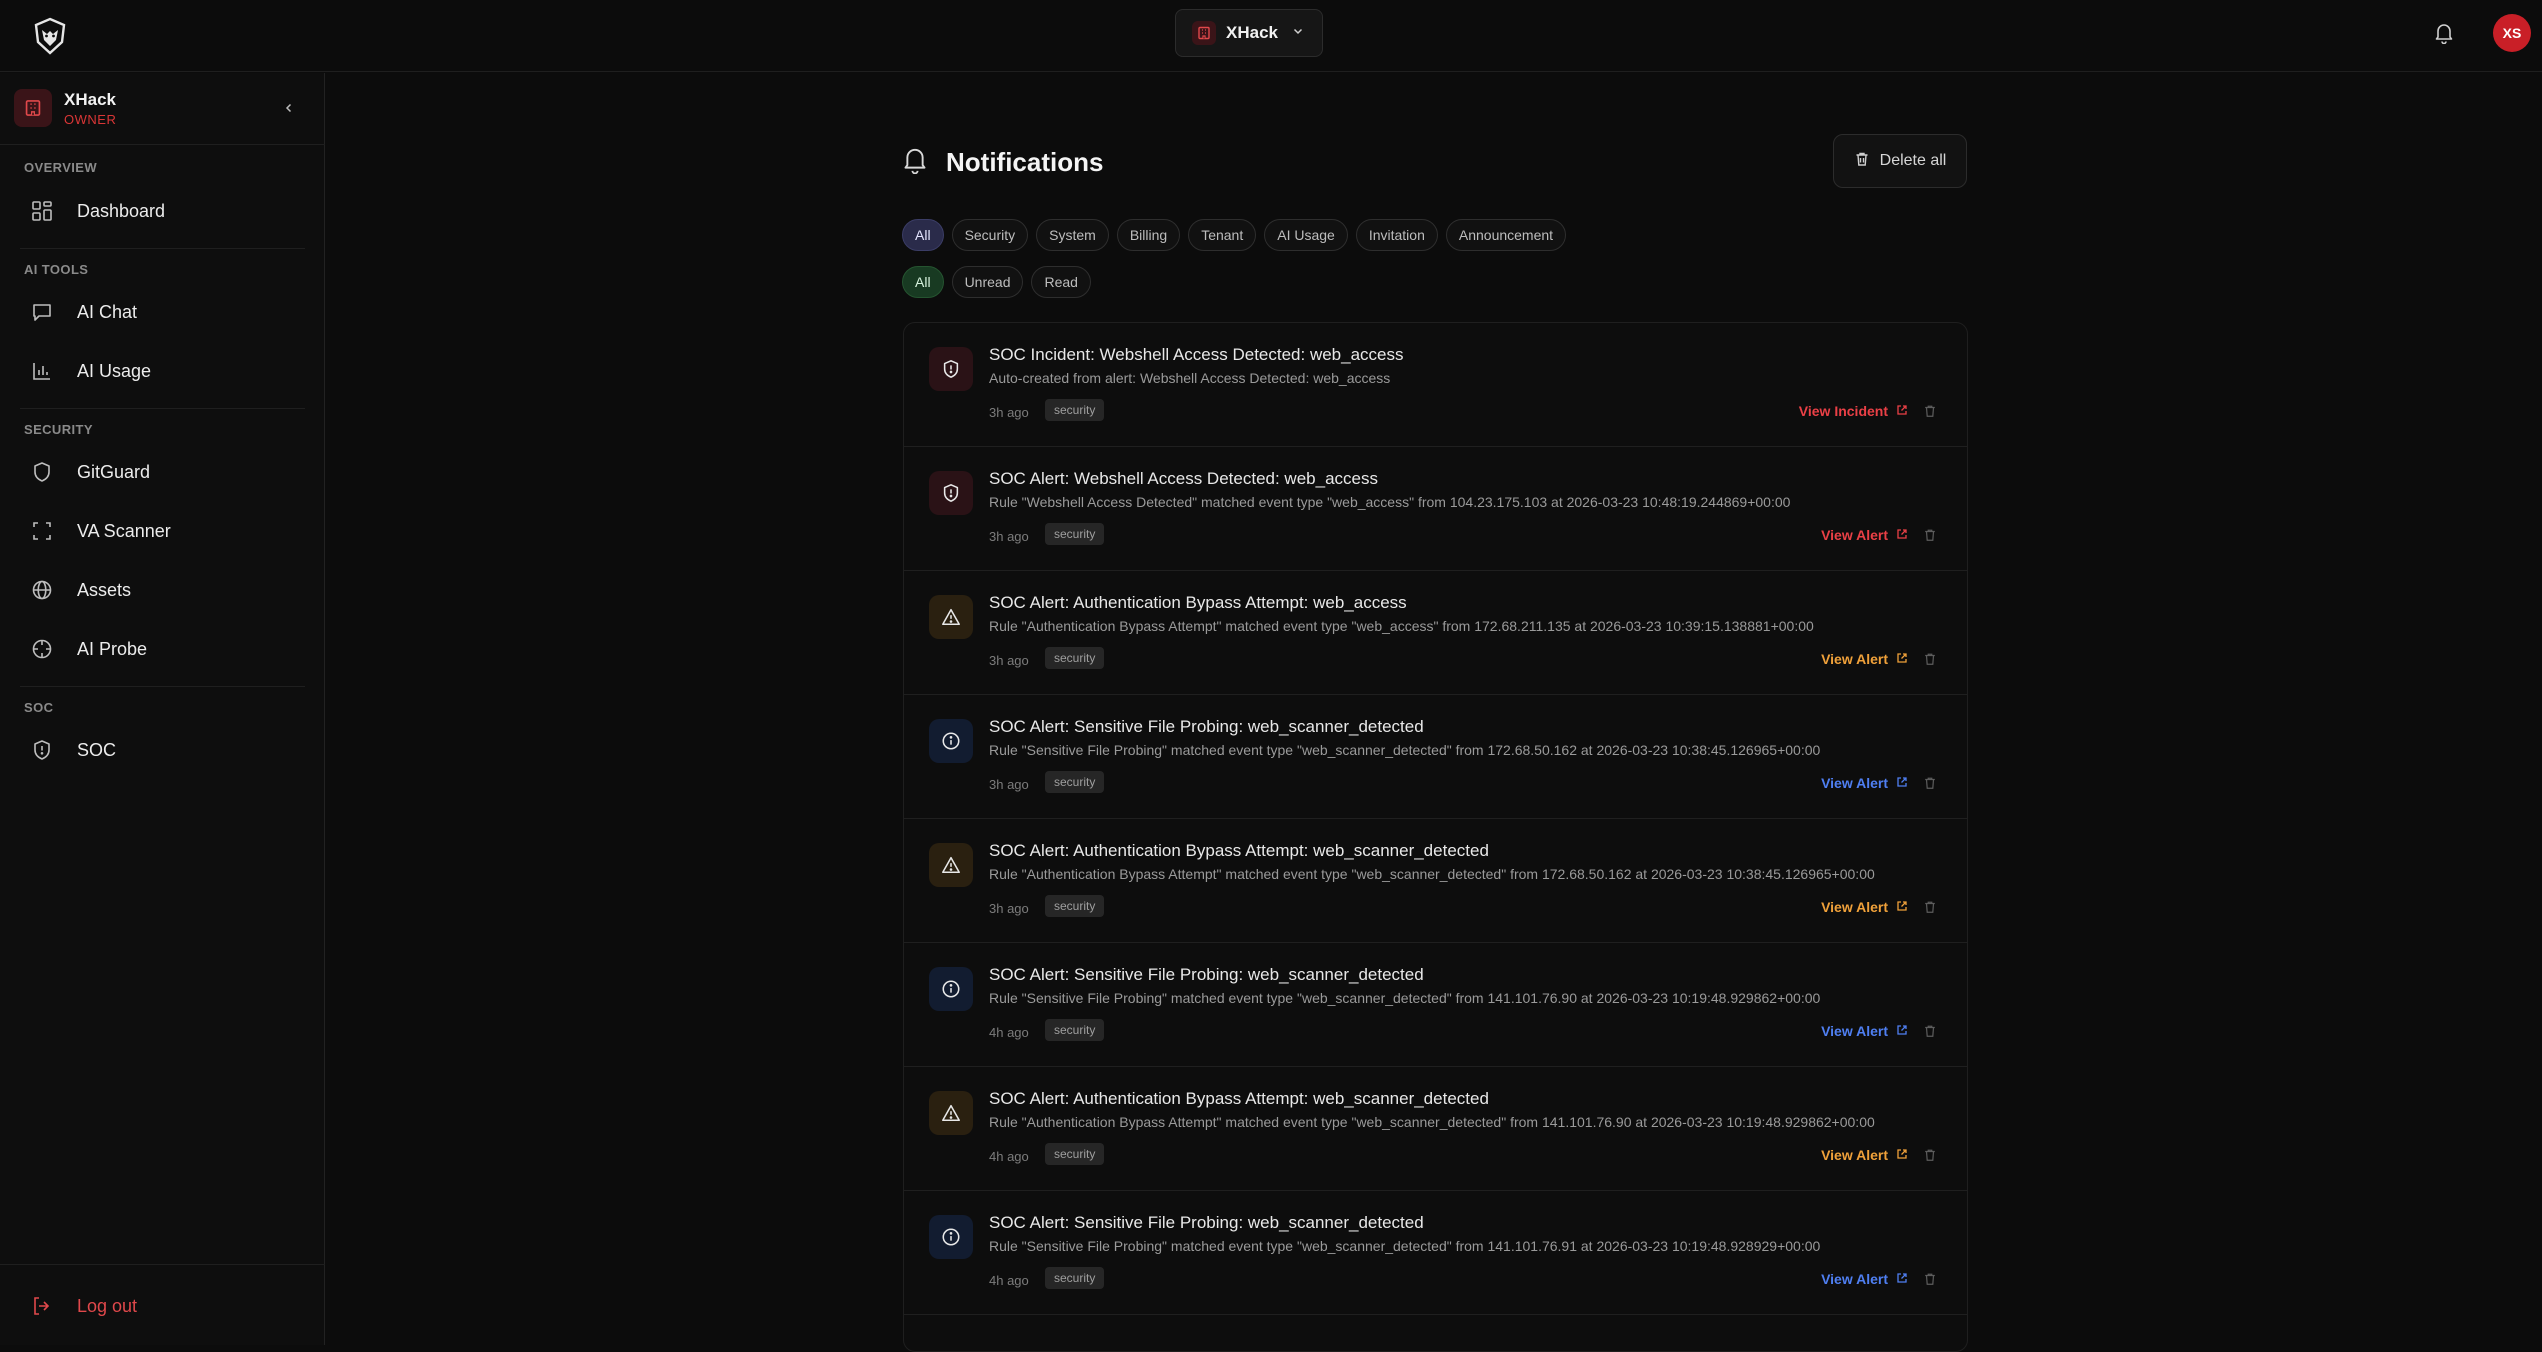 Image resolution: width=2542 pixels, height=1352 pixels. Describe the element at coordinates (923, 235) in the screenshot. I see `filter-chip-all: All` at that location.